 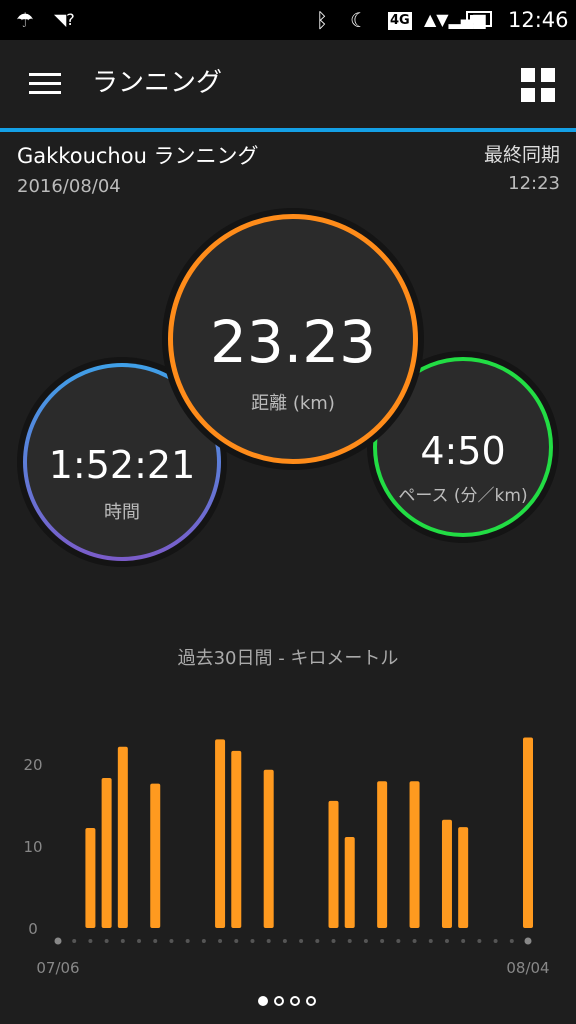 I want to click on menu-icon, so click(x=45, y=84).